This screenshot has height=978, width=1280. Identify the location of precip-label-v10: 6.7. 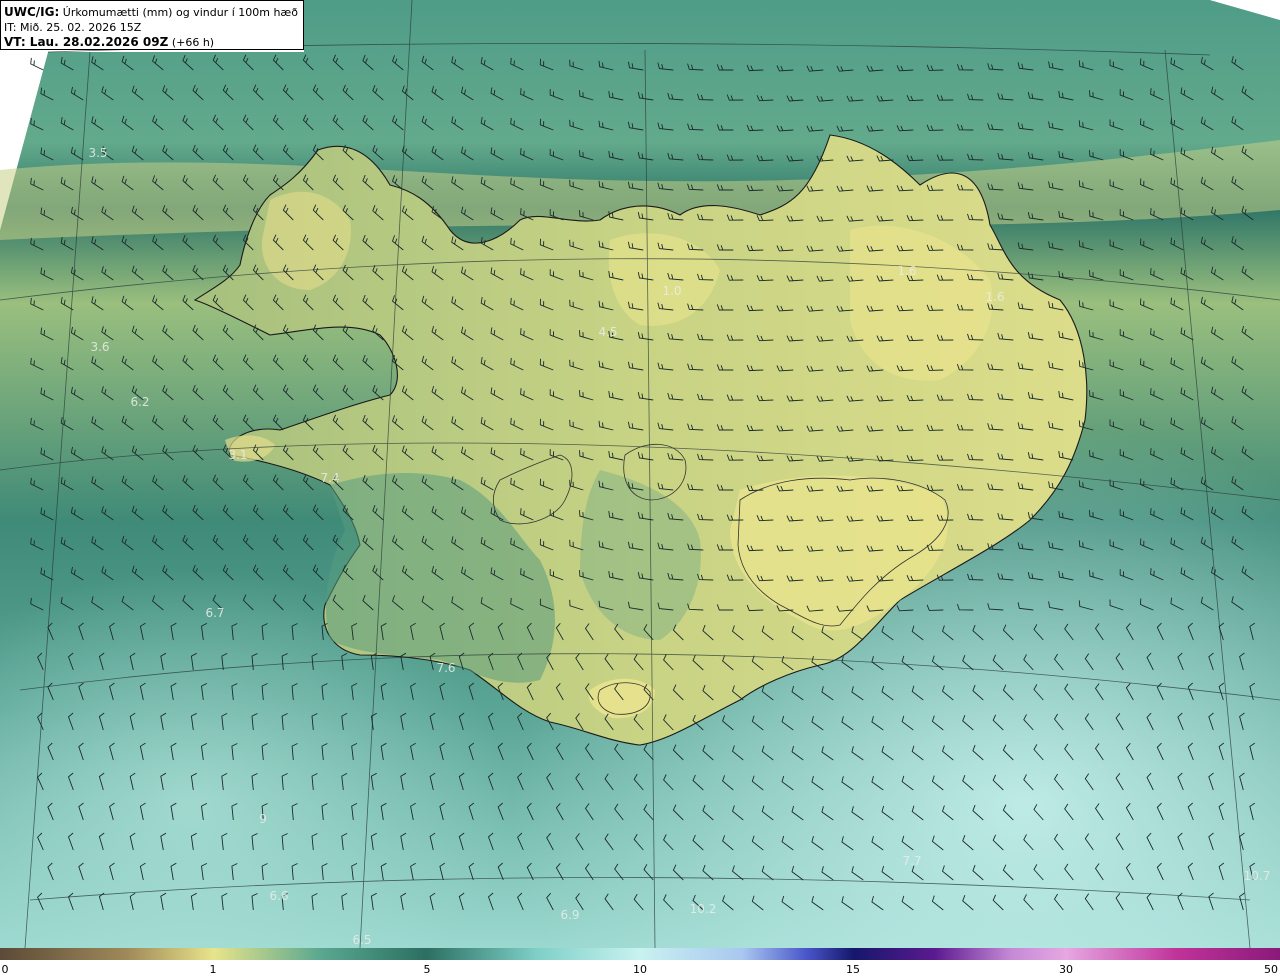
(214, 613).